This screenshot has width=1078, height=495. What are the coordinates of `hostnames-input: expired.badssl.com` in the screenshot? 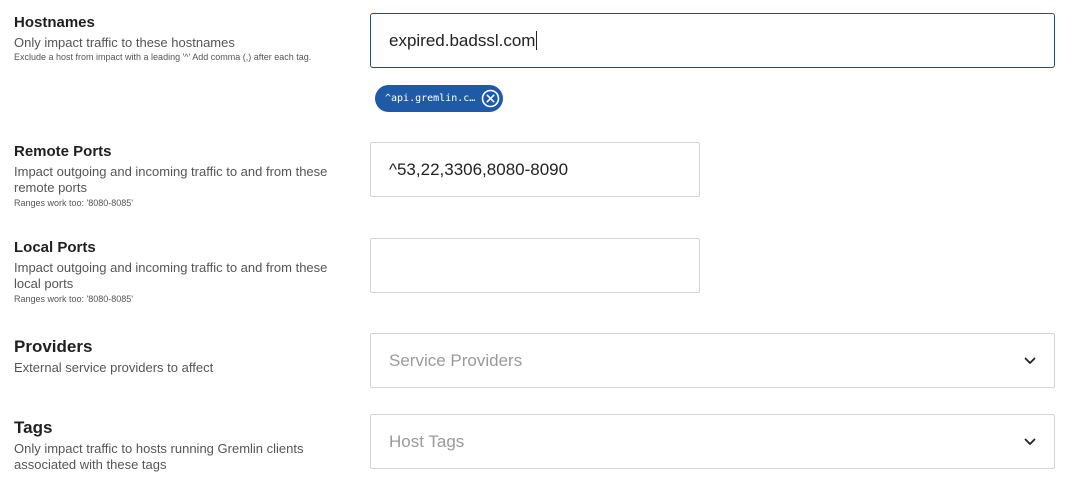 It's located at (712, 40).